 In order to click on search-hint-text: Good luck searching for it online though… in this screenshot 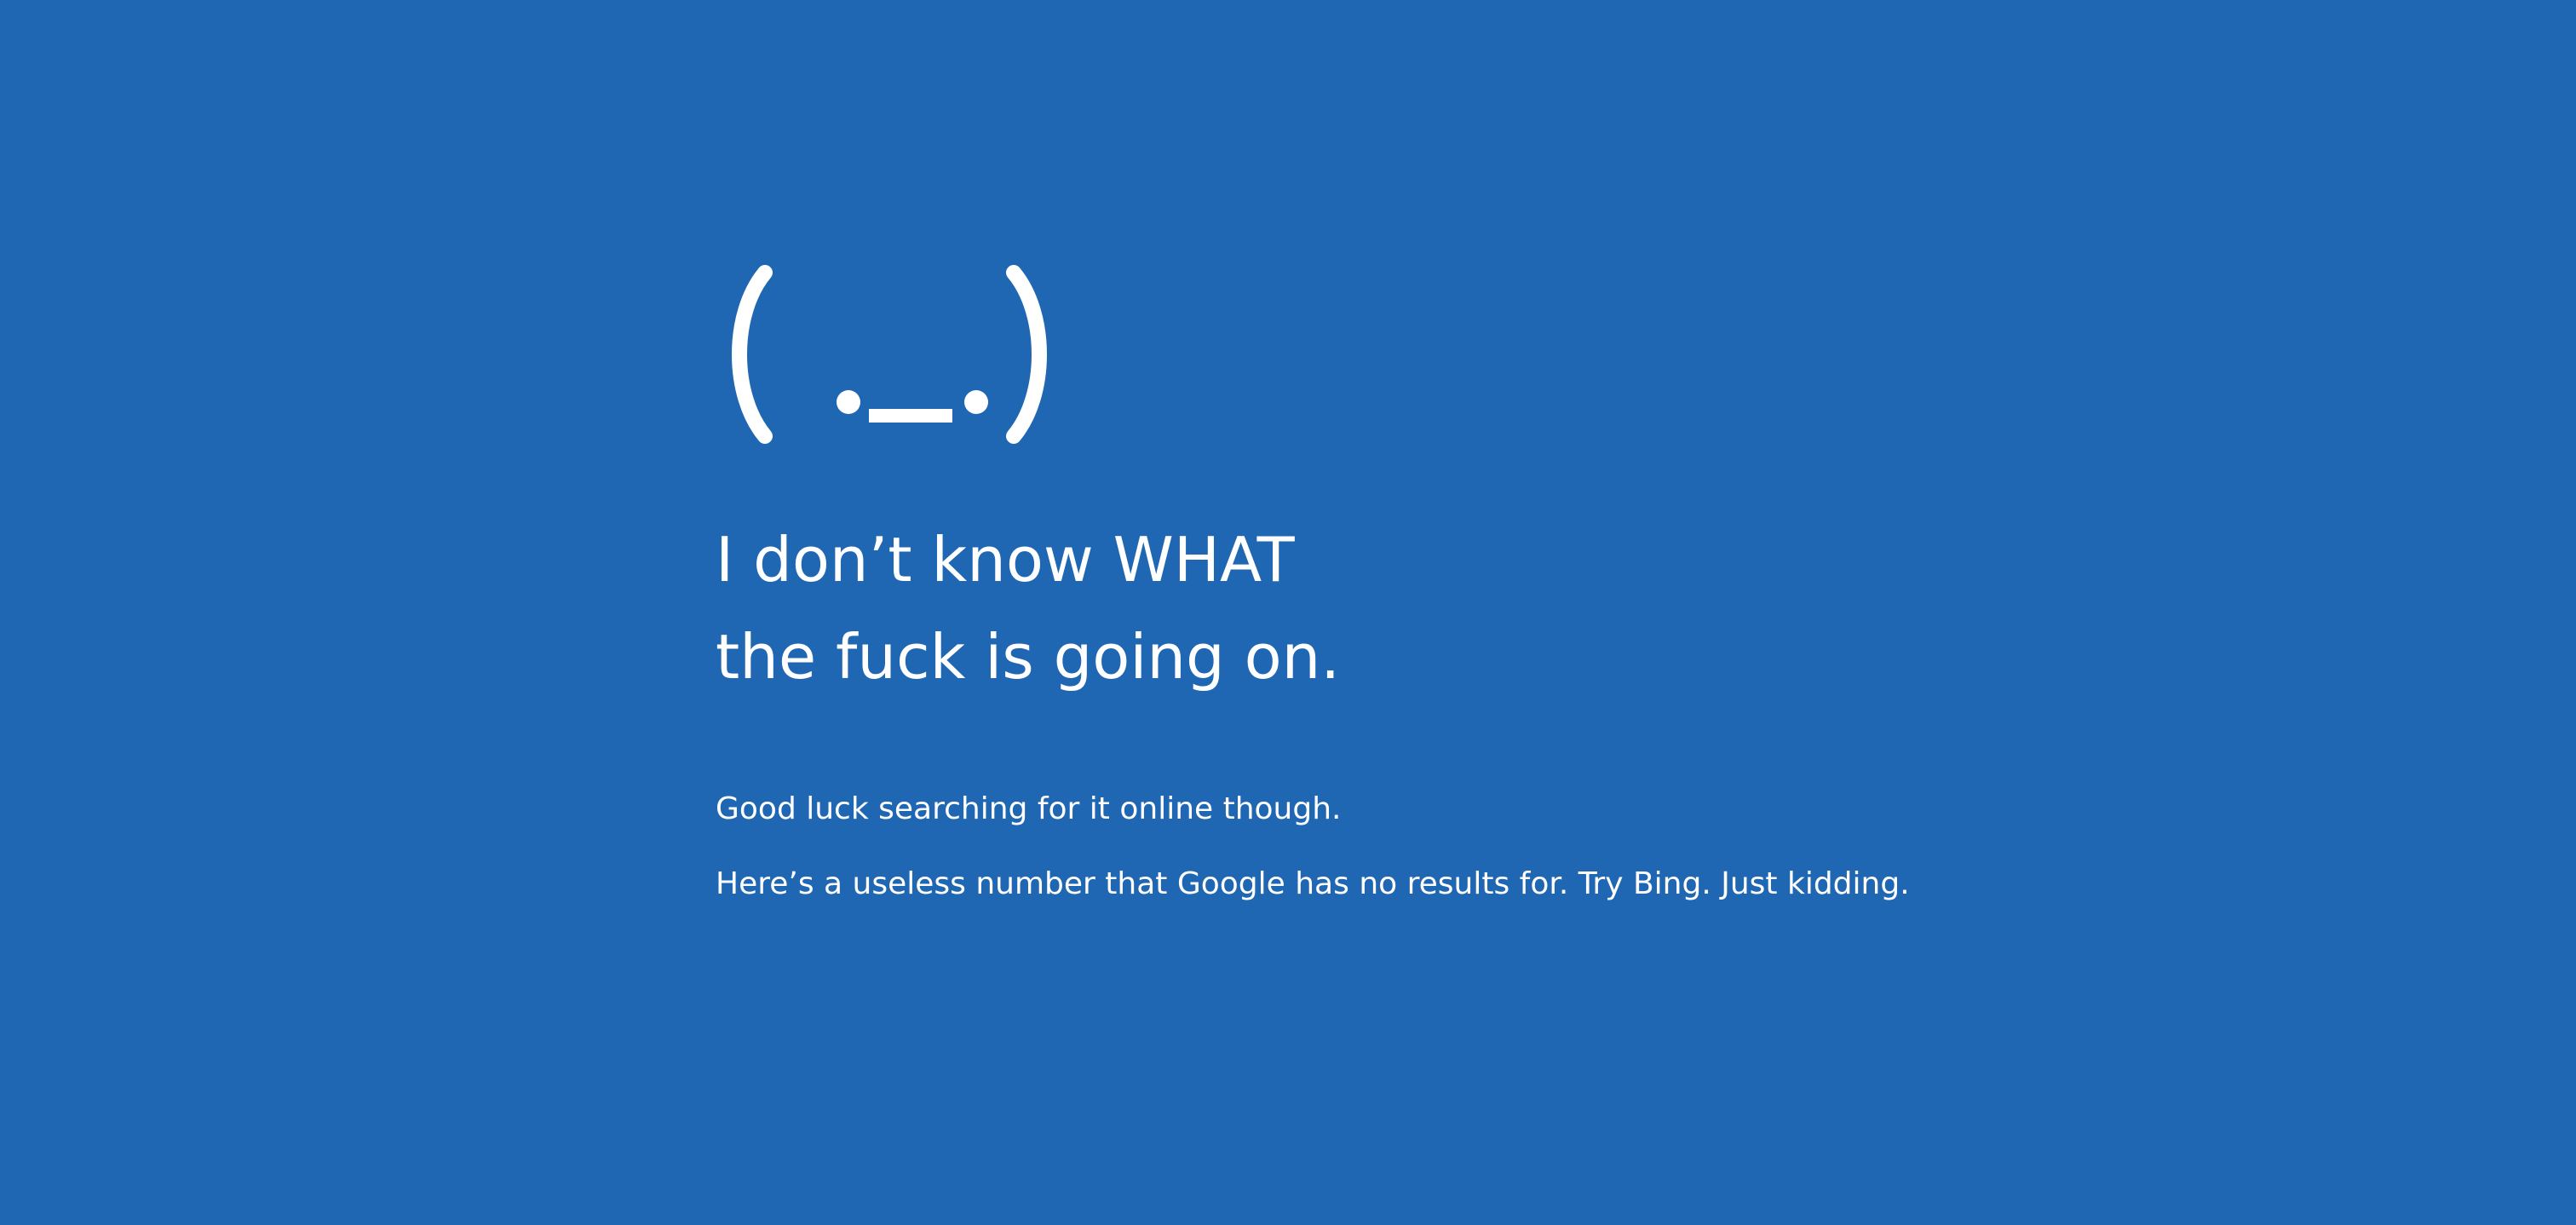, I will do `click(1029, 808)`.